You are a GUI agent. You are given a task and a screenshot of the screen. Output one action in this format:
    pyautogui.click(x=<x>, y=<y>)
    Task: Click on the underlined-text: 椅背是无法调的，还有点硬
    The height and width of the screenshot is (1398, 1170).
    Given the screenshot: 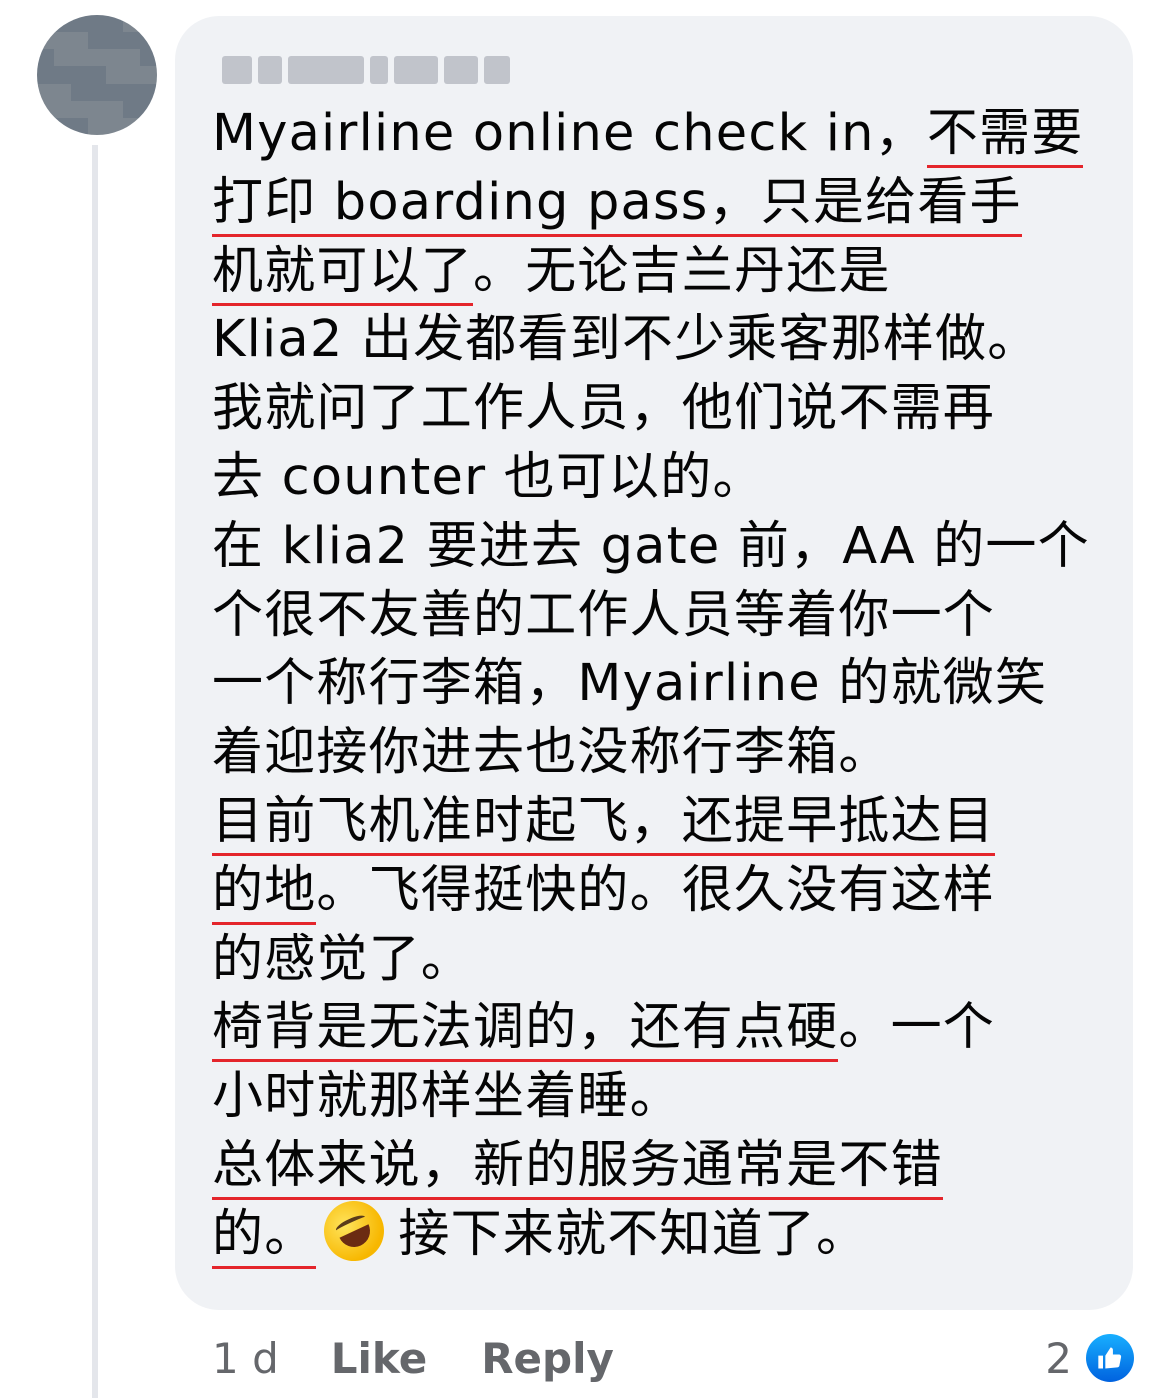 What is the action you would take?
    pyautogui.click(x=525, y=1030)
    